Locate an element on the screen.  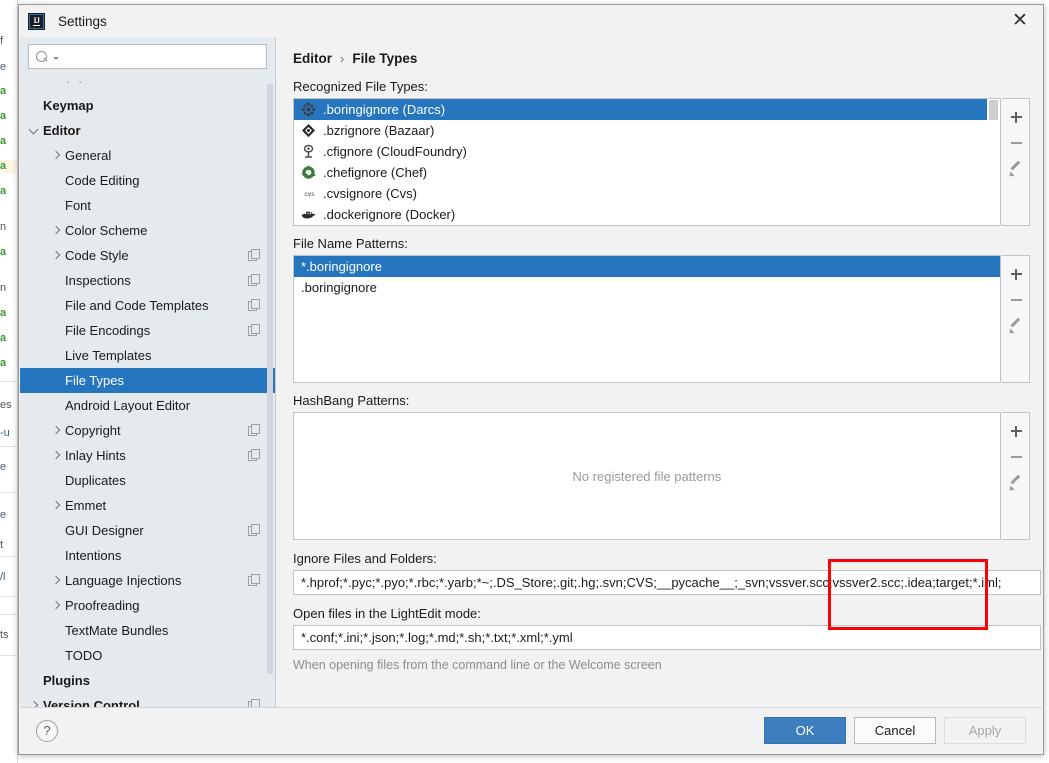
sidebar-item-version-control: Version Control is located at coordinates (147, 700).